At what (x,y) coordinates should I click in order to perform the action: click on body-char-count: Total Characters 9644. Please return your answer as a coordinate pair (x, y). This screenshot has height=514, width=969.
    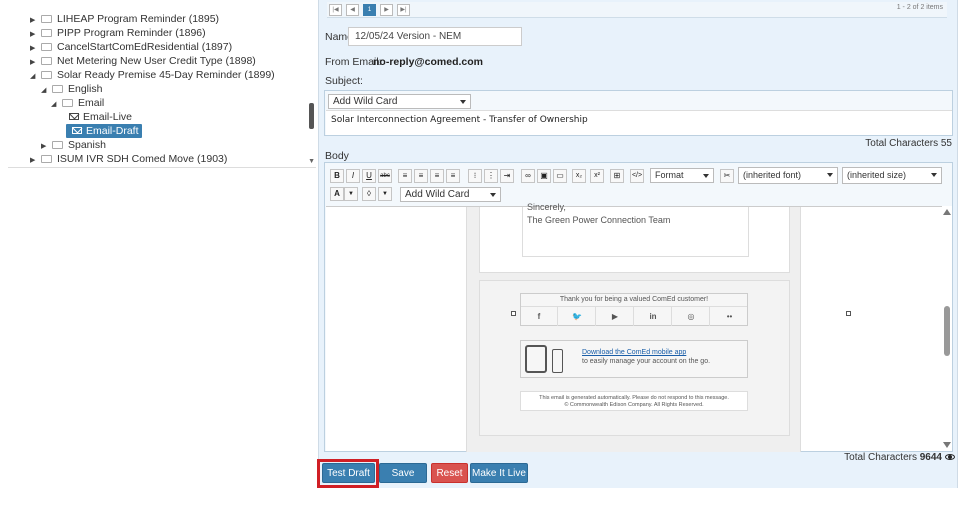
    Looking at the image, I should click on (899, 457).